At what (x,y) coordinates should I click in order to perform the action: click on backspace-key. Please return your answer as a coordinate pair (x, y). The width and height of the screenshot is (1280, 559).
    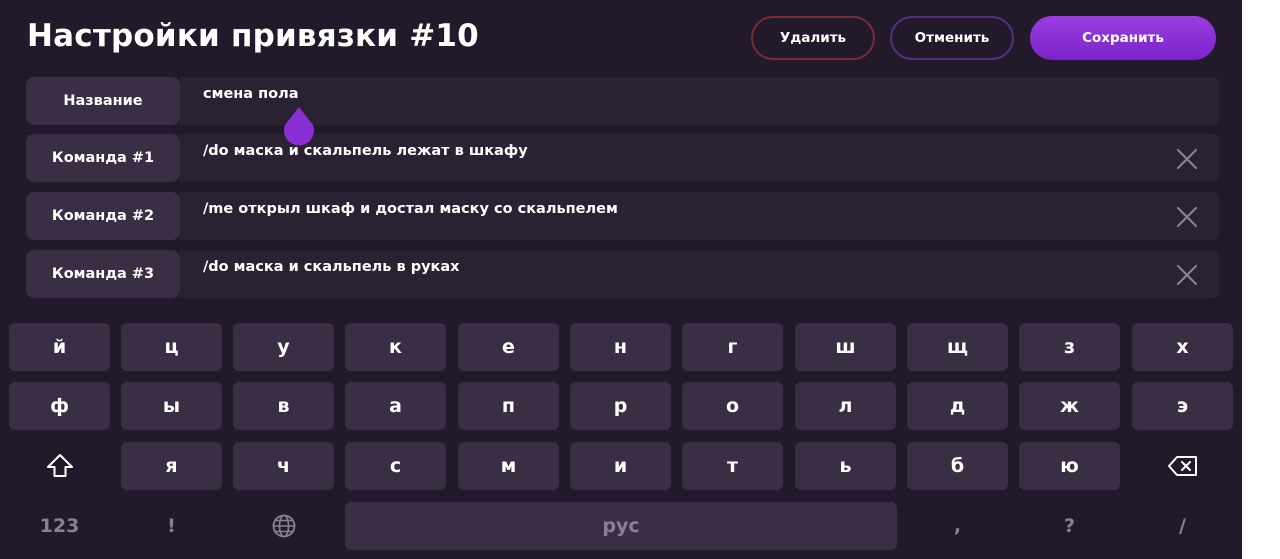
    Looking at the image, I should click on (1182, 466).